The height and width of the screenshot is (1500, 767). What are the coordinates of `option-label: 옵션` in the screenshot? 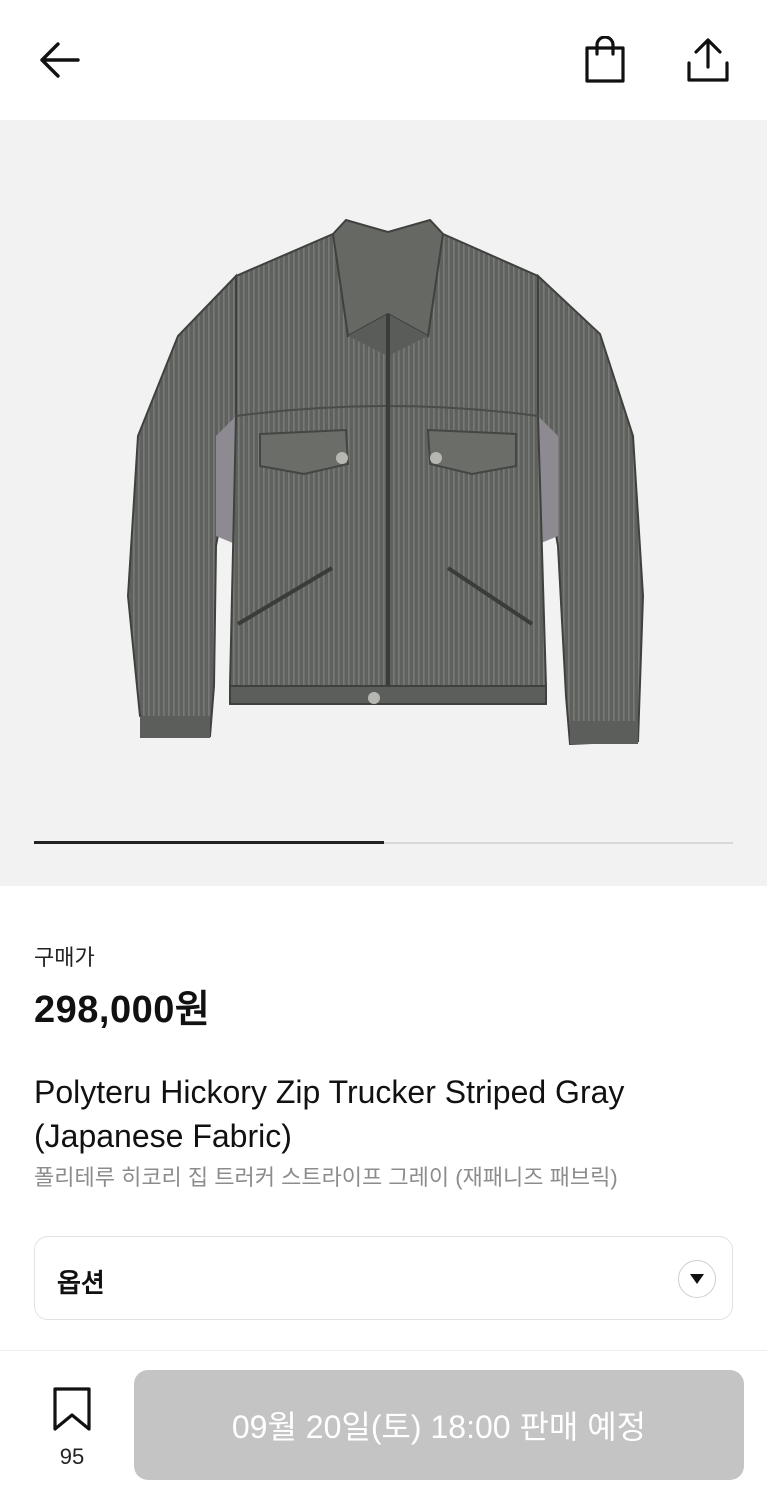 It's located at (81, 1283).